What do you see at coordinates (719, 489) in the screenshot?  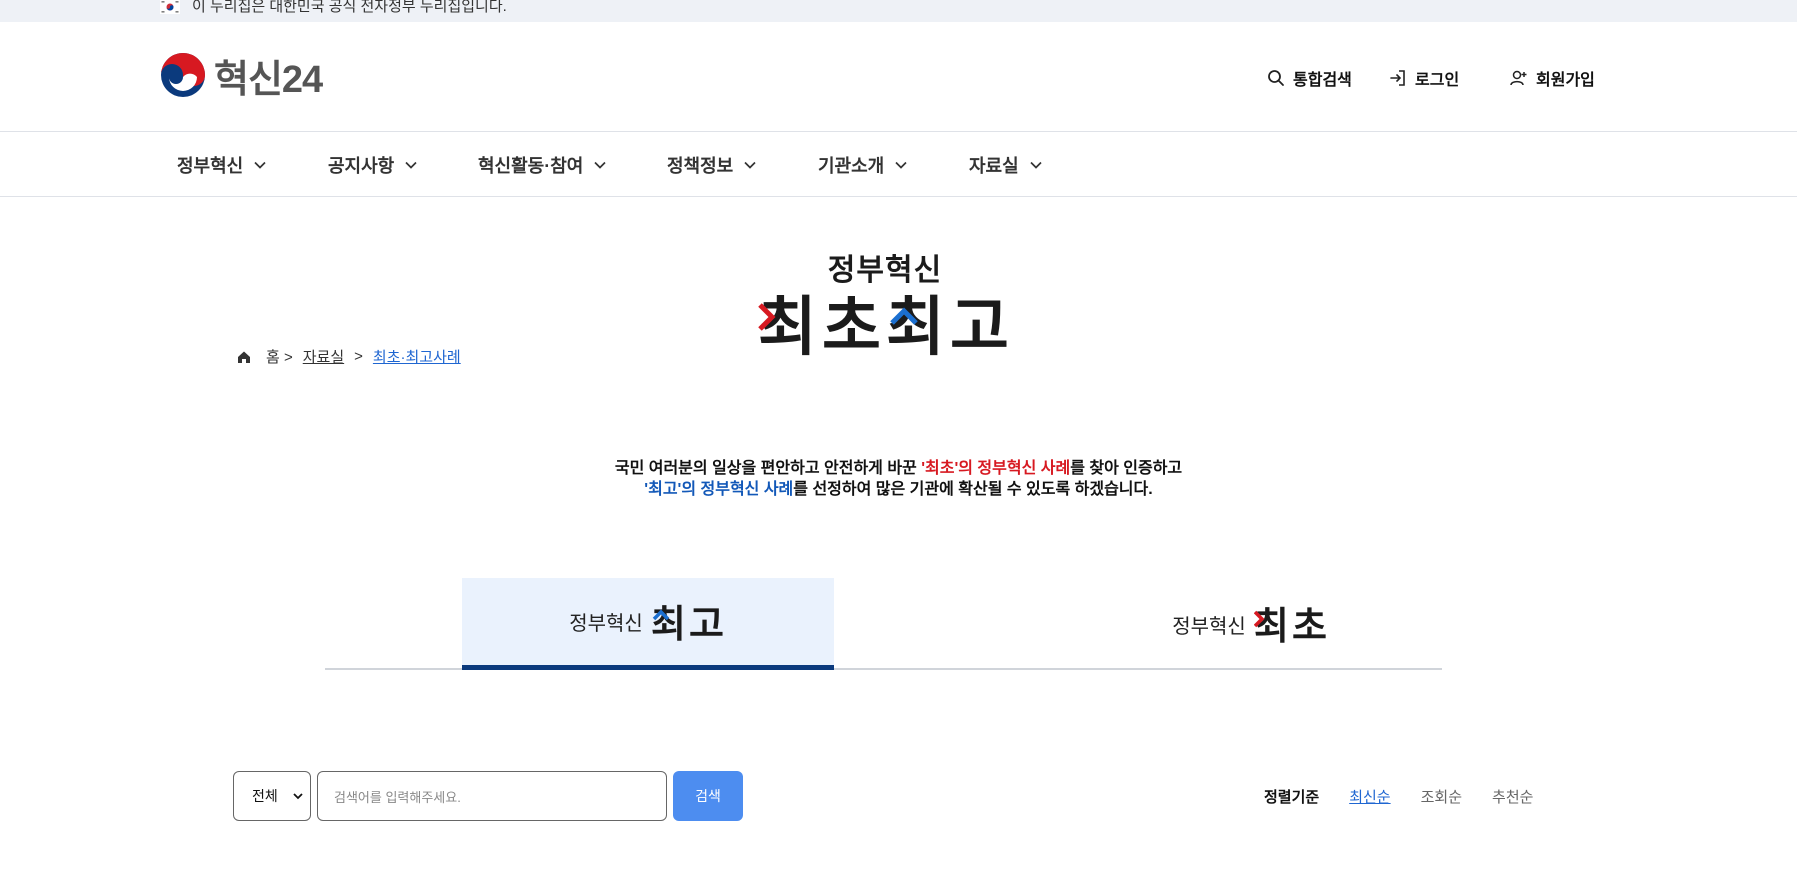 I see `intro-highlight-best: '최고'의 정부혁신 사례` at bounding box center [719, 489].